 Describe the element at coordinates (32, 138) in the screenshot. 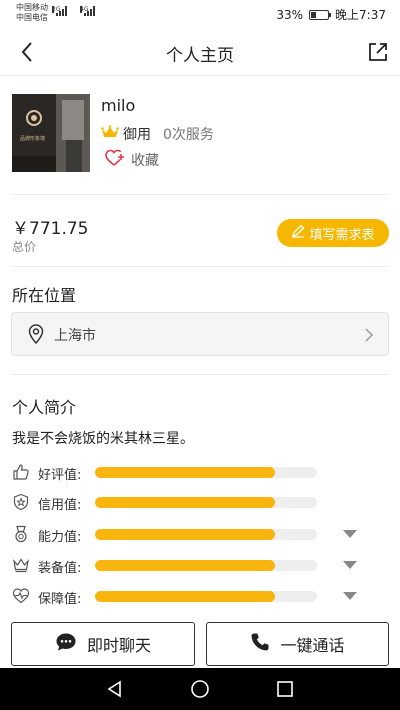

I see `avatar-caption: 品牌形象墙` at that location.